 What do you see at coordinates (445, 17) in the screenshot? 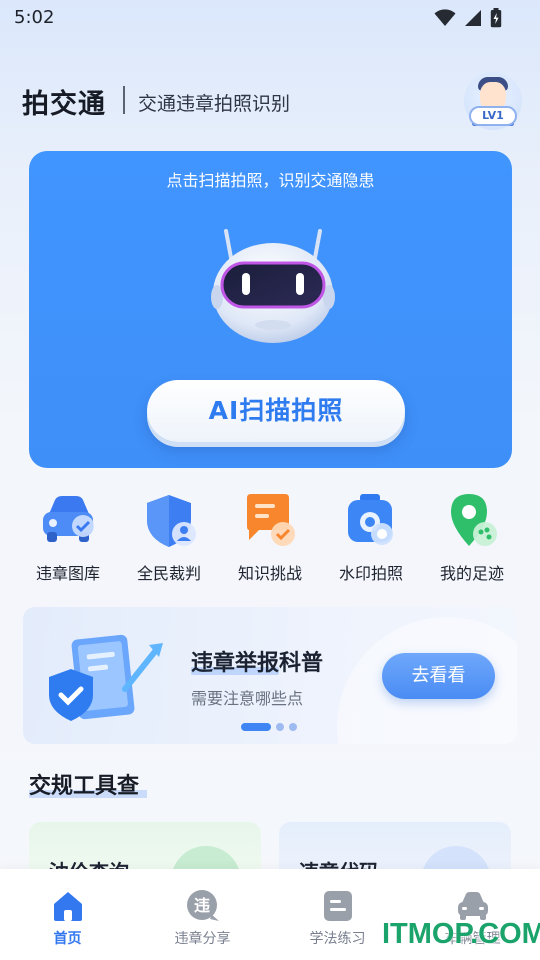
I see `wifi-icon` at bounding box center [445, 17].